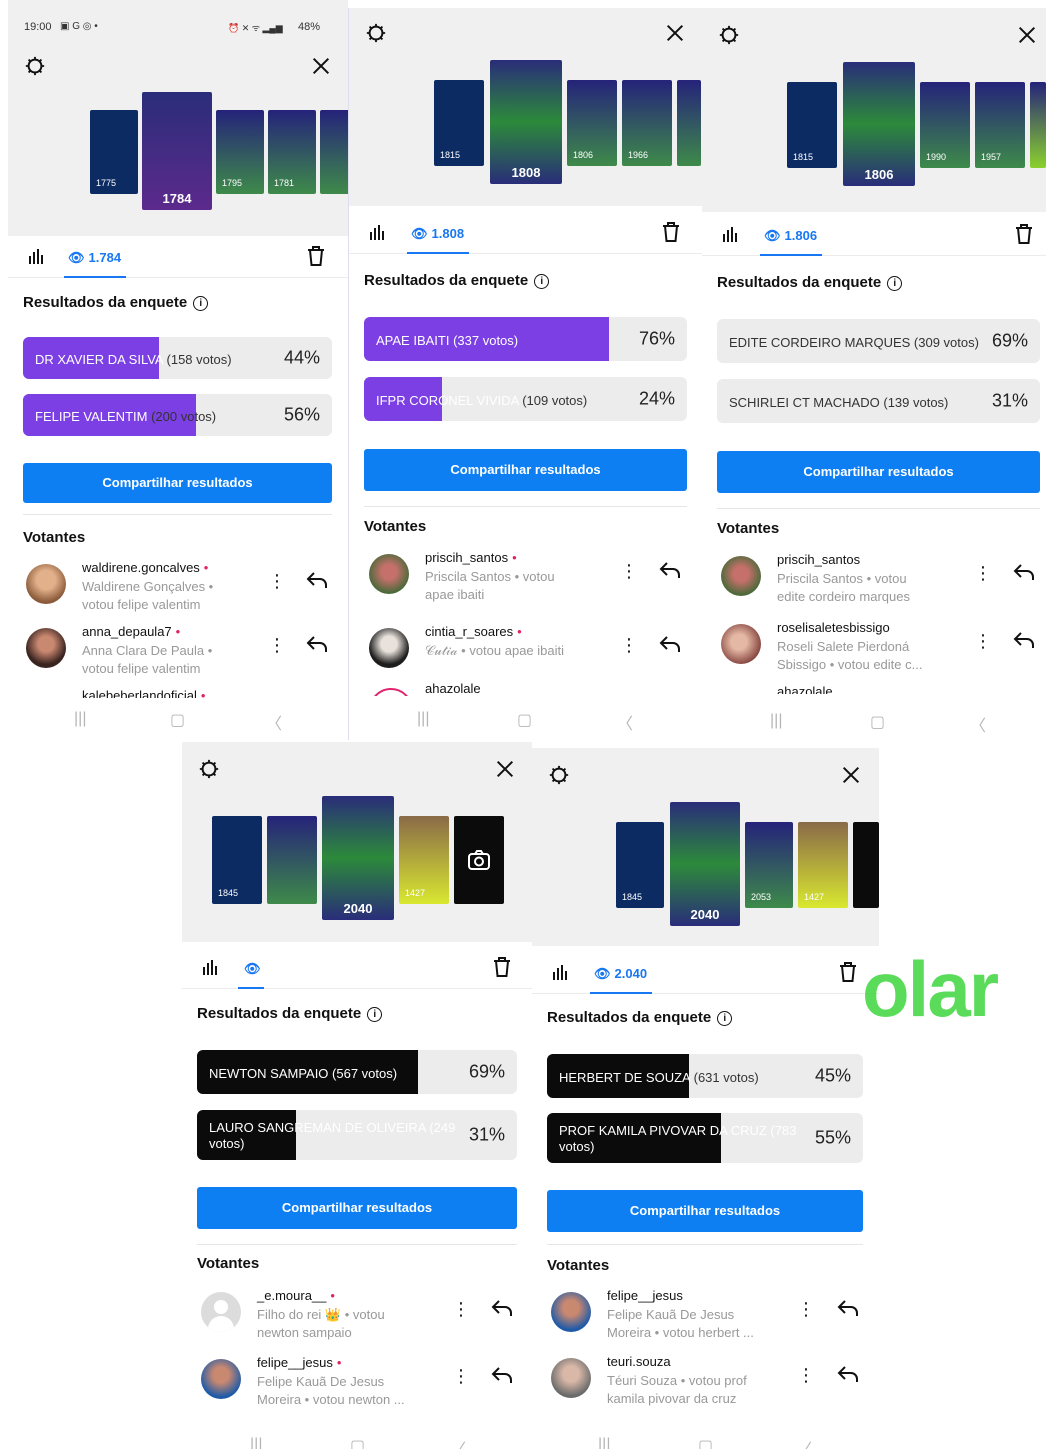 The width and height of the screenshot is (1046, 1449). Describe the element at coordinates (114, 152) in the screenshot. I see `story-thumb: 1775` at that location.